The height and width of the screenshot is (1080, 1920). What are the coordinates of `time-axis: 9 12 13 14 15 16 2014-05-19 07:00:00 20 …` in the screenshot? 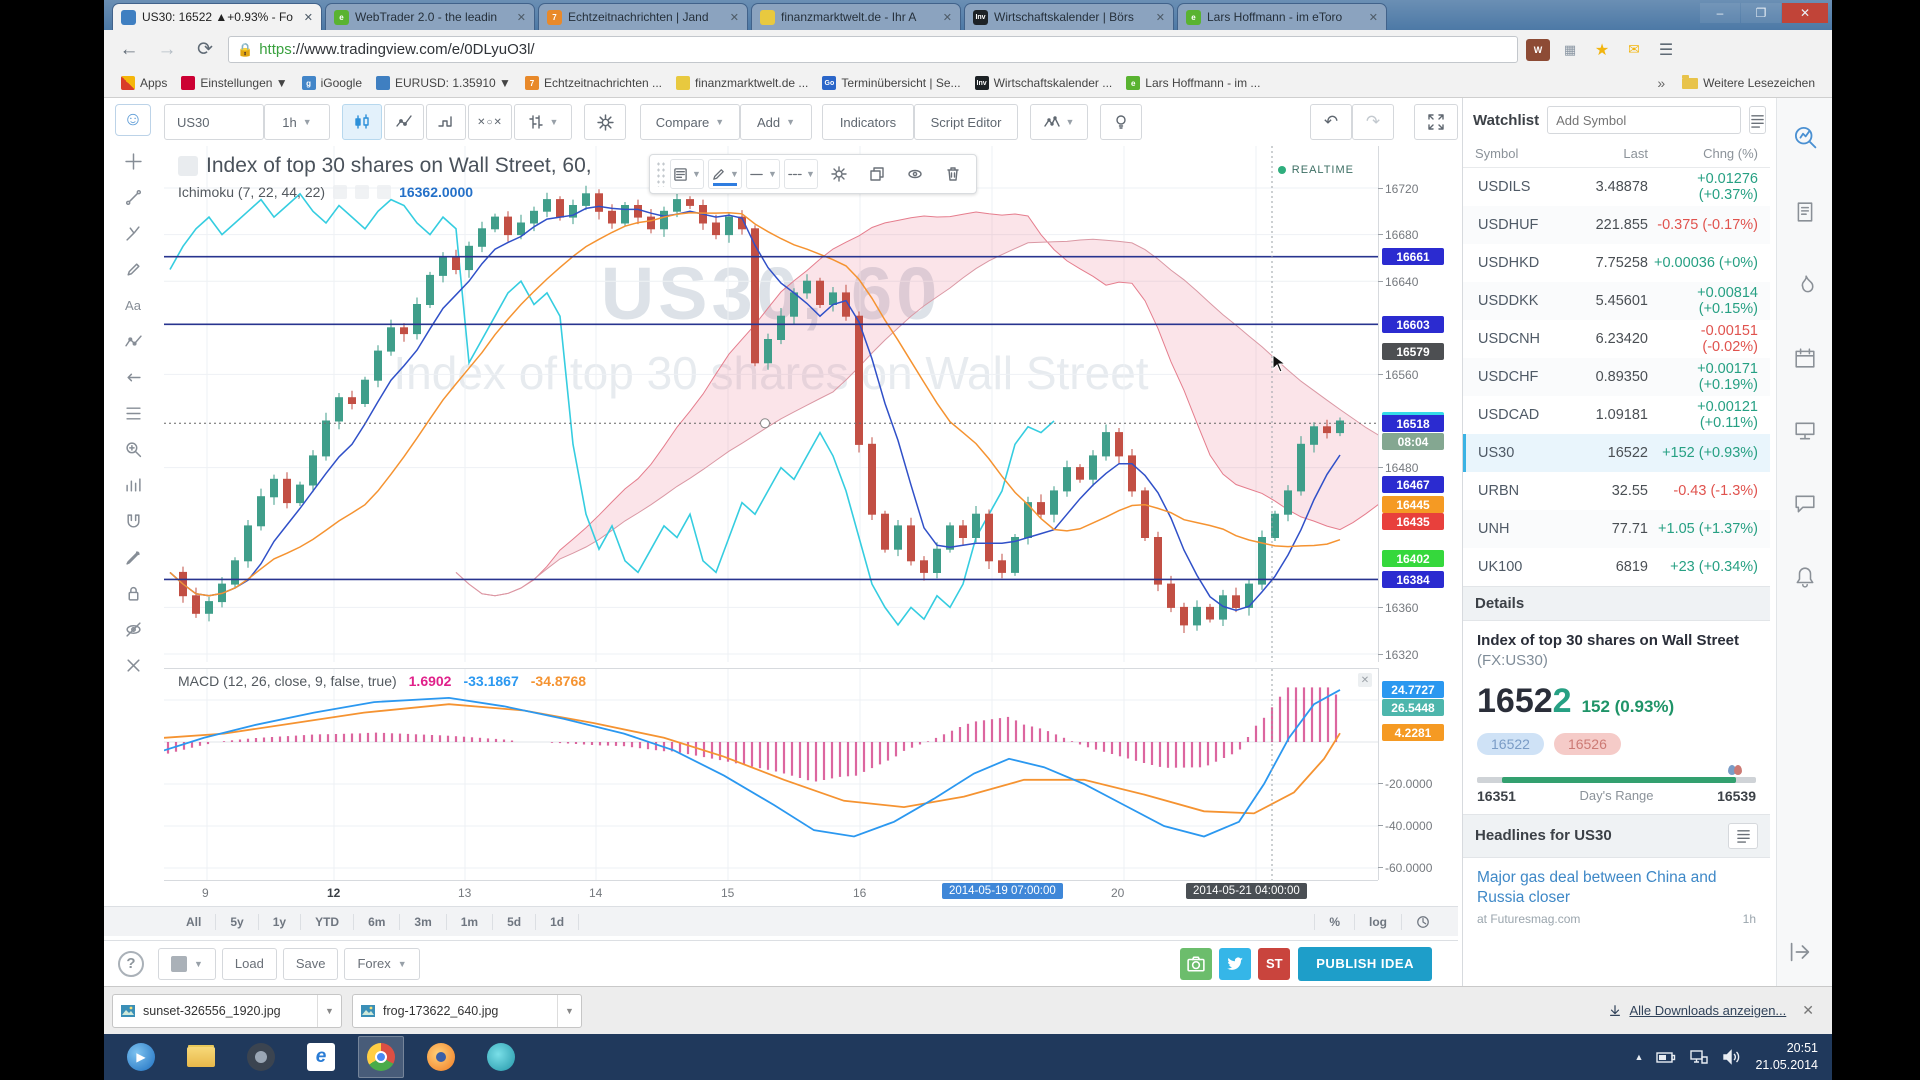 It's located at (771, 893).